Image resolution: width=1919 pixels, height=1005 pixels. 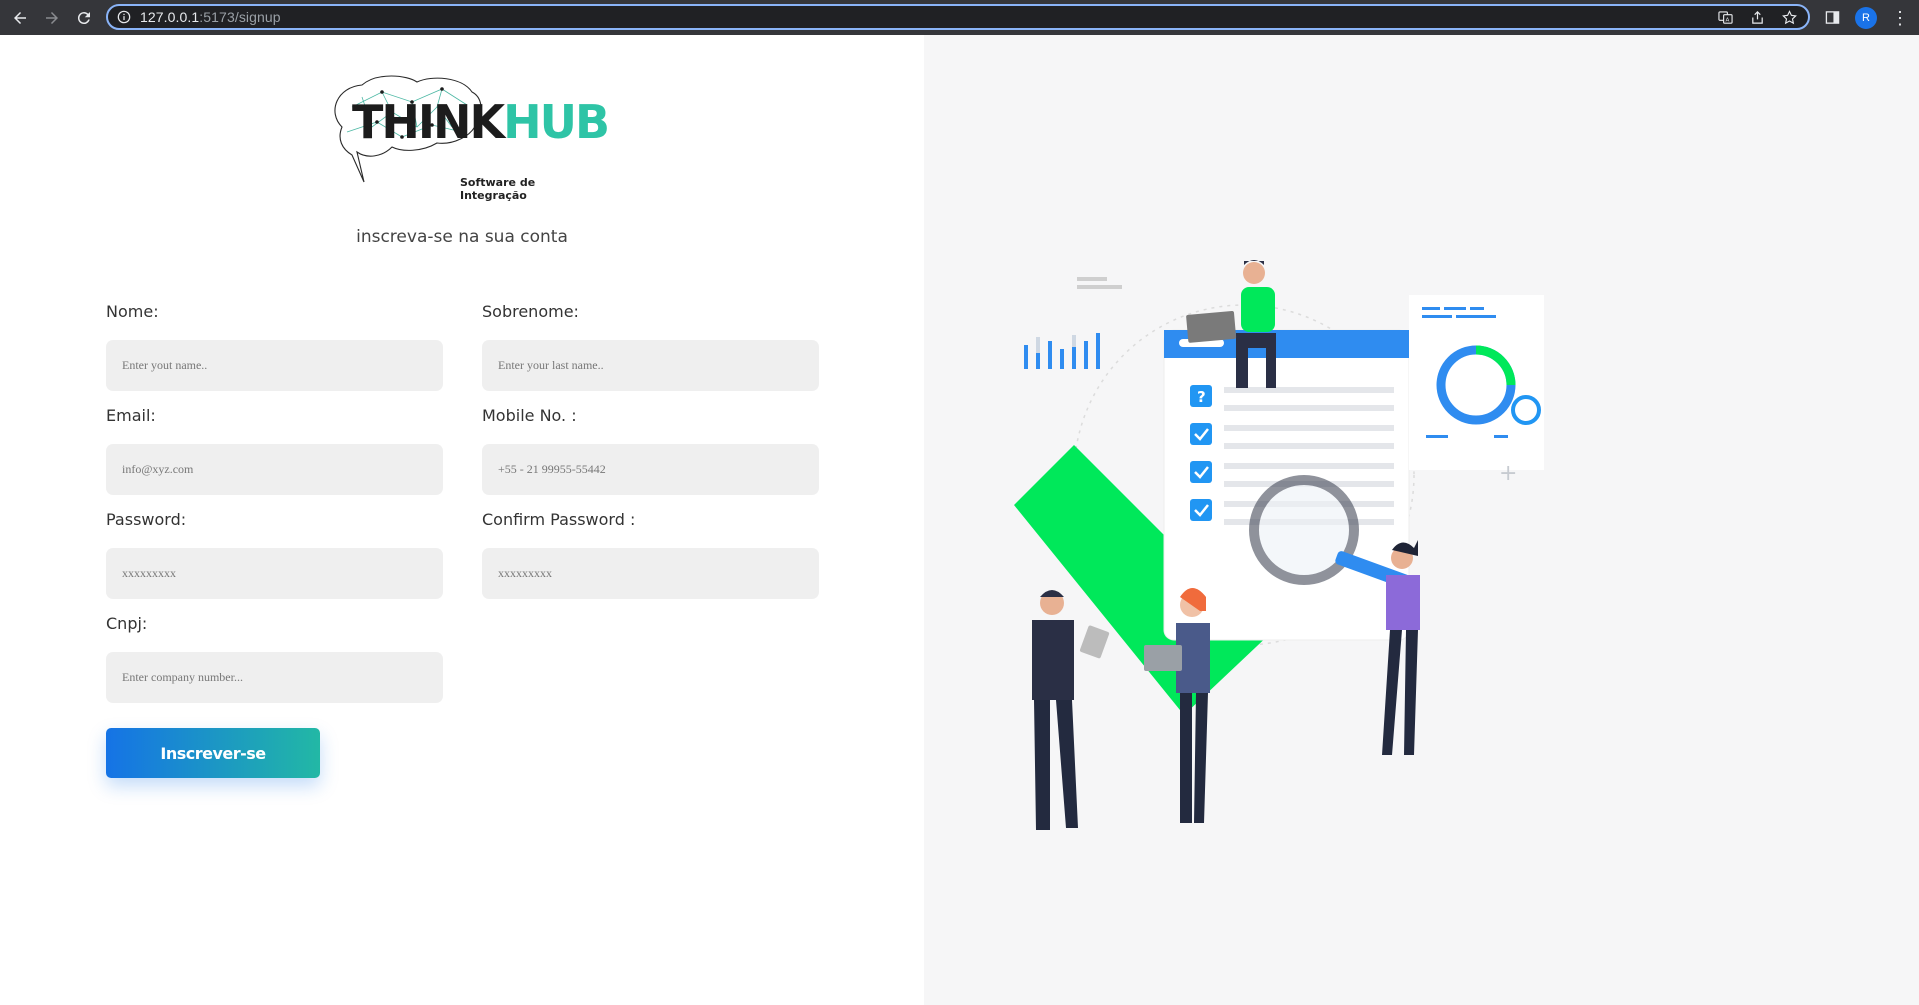 What do you see at coordinates (530, 311) in the screenshot?
I see `sobrenome-label: Sobrenome:` at bounding box center [530, 311].